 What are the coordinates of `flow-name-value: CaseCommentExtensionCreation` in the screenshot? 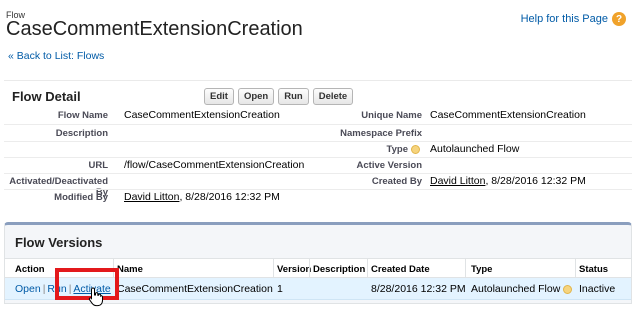 It's located at (202, 115).